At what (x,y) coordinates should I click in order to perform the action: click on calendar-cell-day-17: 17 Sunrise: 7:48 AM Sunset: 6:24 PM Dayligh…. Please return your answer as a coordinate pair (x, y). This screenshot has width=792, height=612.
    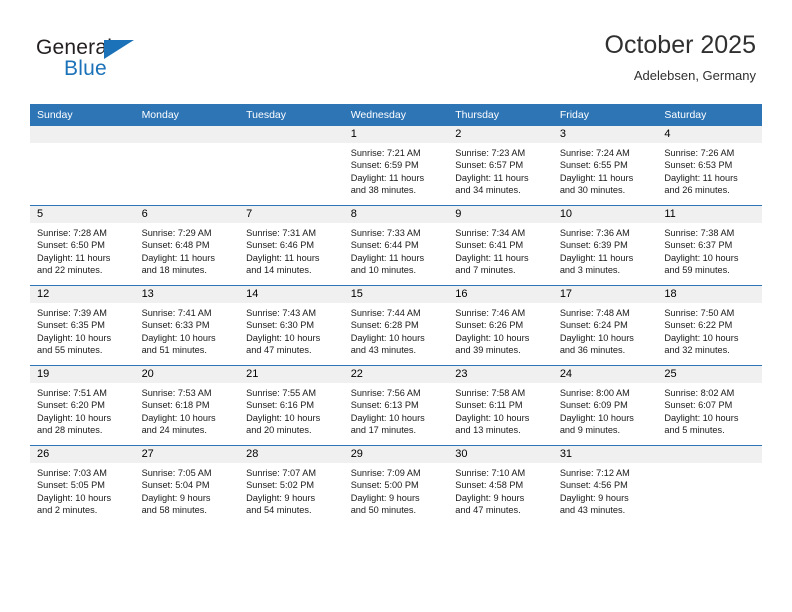
    Looking at the image, I should click on (605, 325).